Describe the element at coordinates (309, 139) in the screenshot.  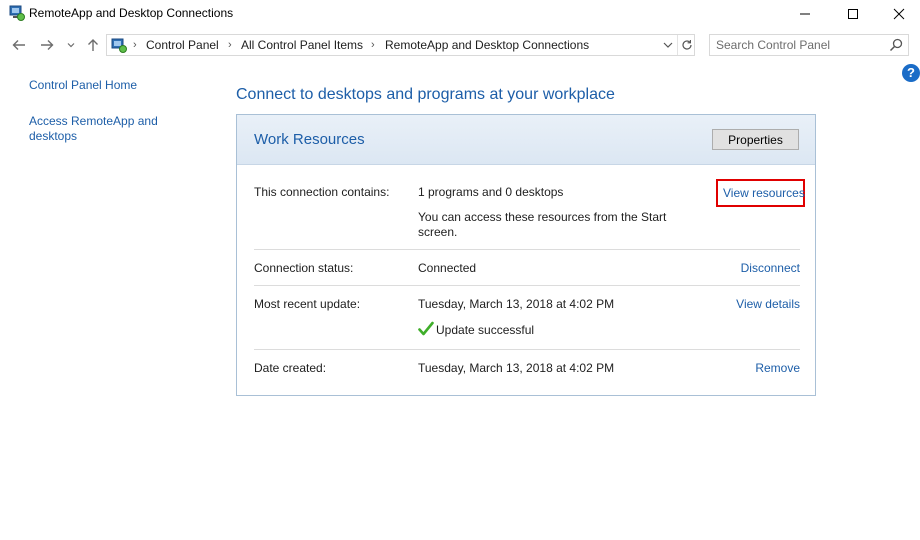
I see `panel-title: Work Resources` at that location.